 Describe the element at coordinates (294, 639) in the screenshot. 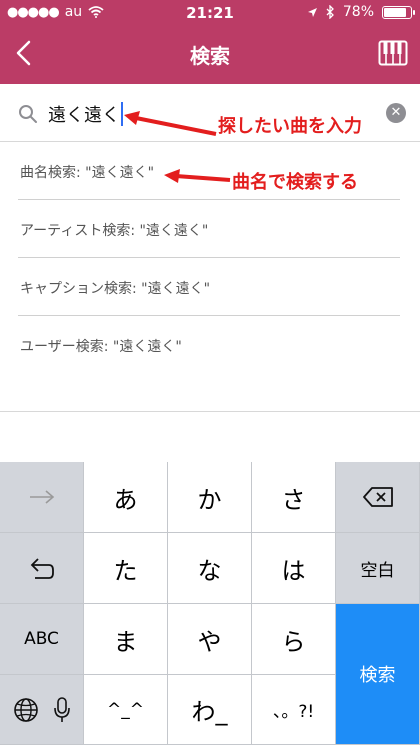

I see `key-ra: ら` at that location.